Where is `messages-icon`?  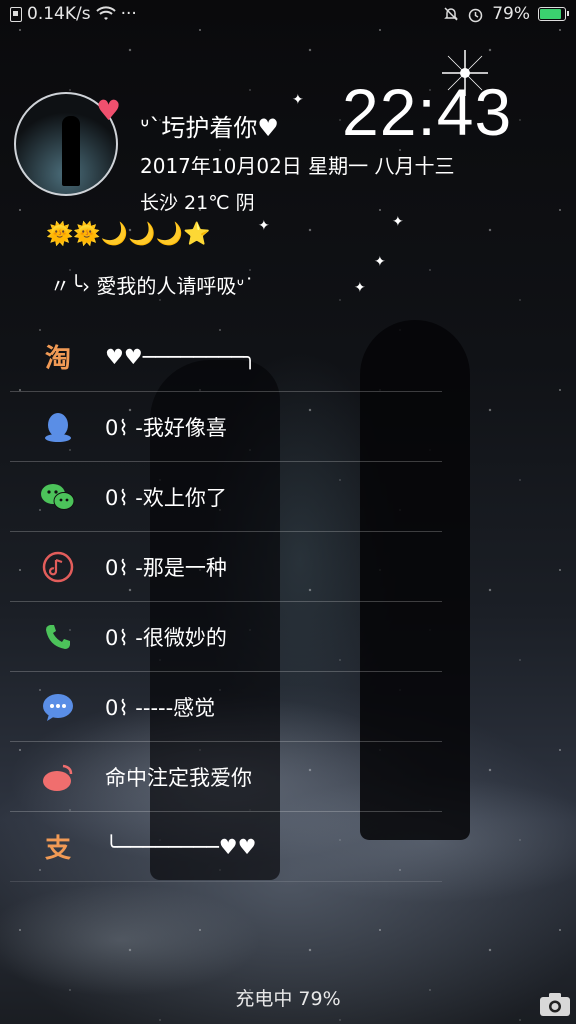 messages-icon is located at coordinates (58, 707).